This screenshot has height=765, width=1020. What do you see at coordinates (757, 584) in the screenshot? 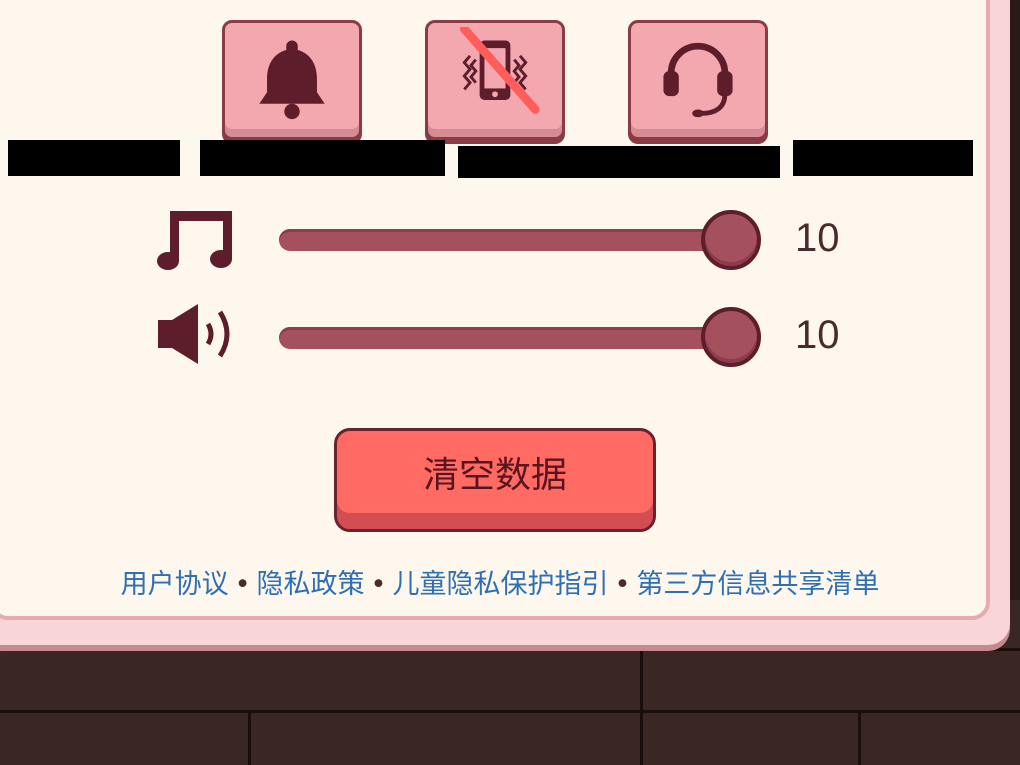
I see `third-party-sharing-link: 第三方信息共享清单` at bounding box center [757, 584].